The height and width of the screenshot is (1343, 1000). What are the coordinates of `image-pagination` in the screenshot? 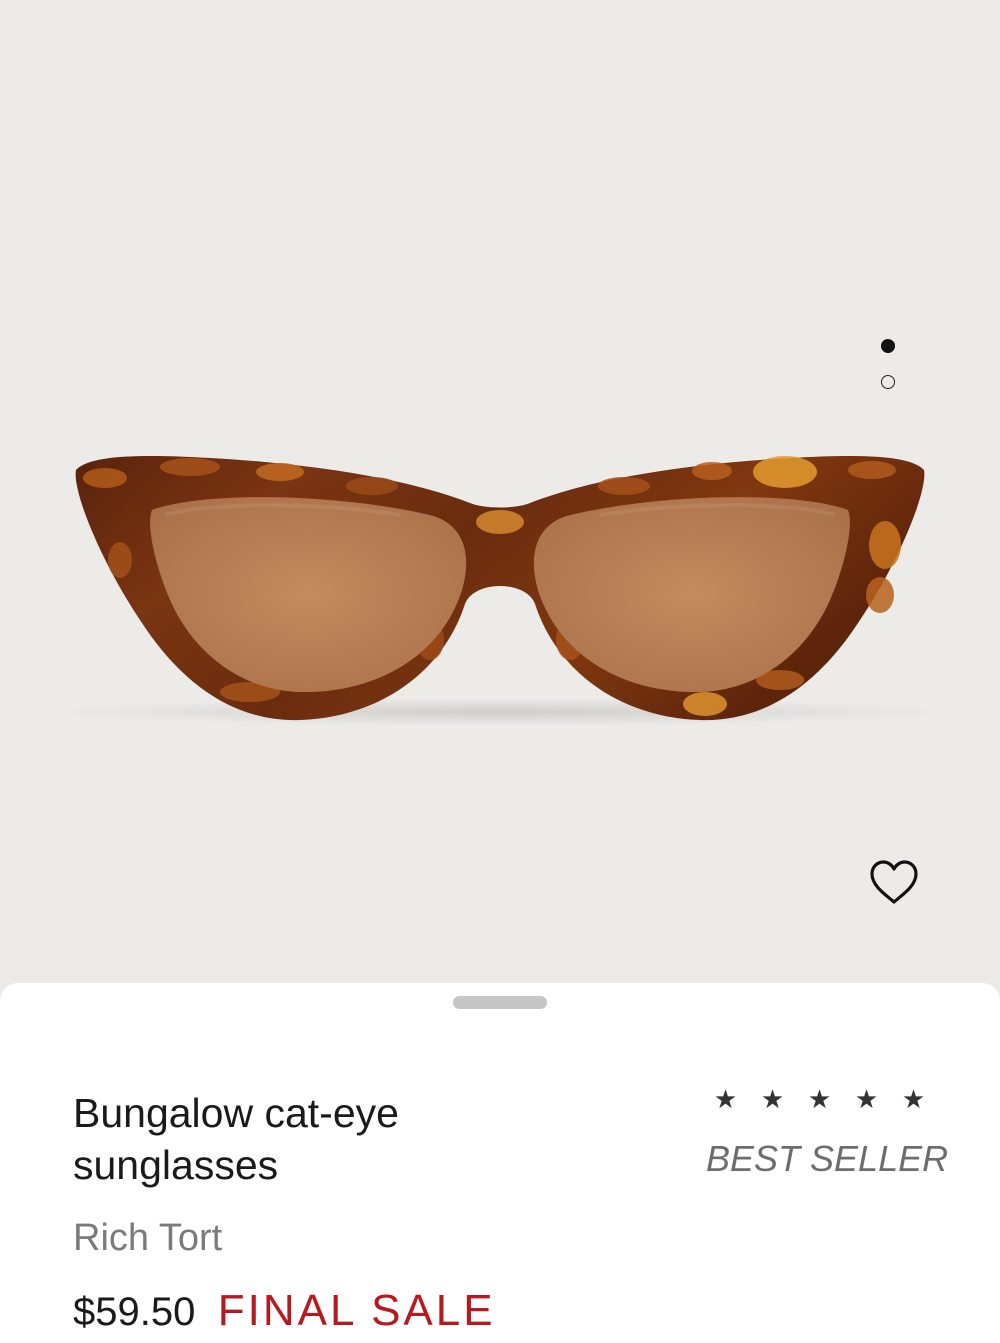 It's located at (890, 375).